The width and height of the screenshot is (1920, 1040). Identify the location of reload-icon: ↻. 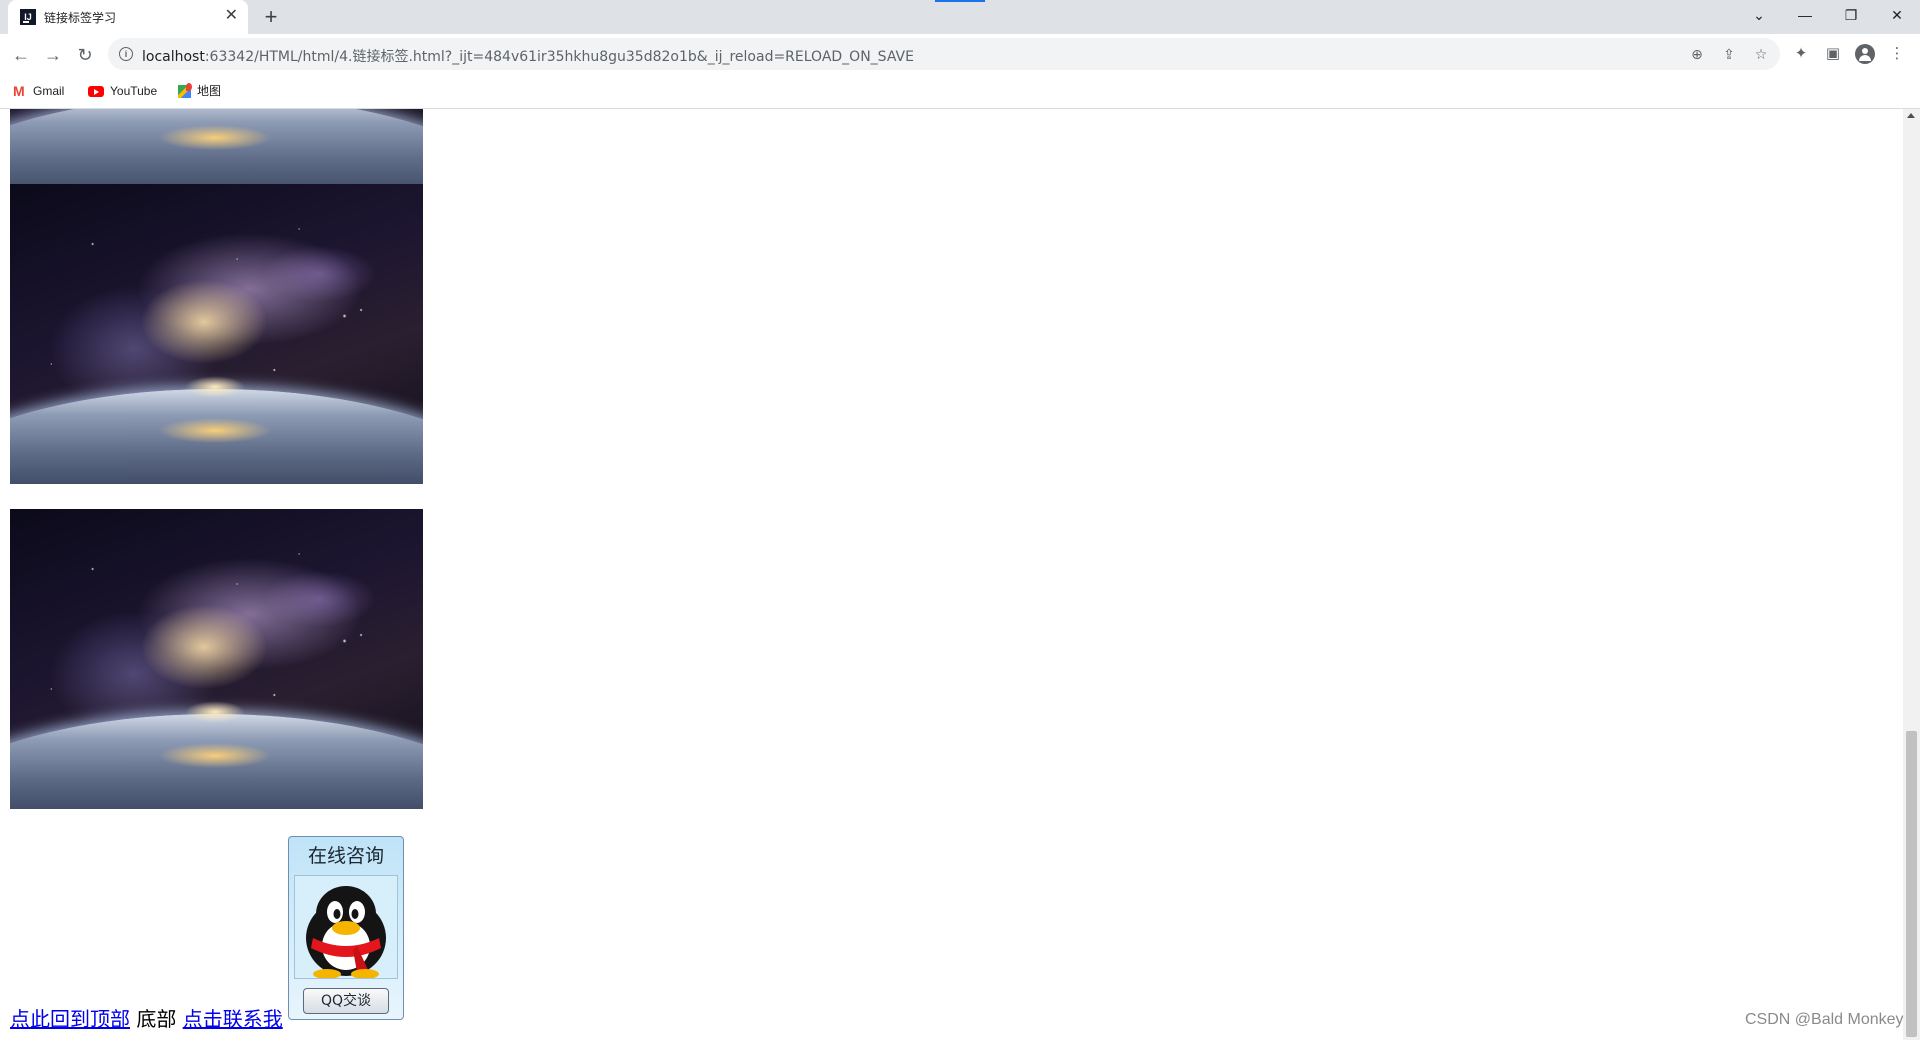
(85, 55).